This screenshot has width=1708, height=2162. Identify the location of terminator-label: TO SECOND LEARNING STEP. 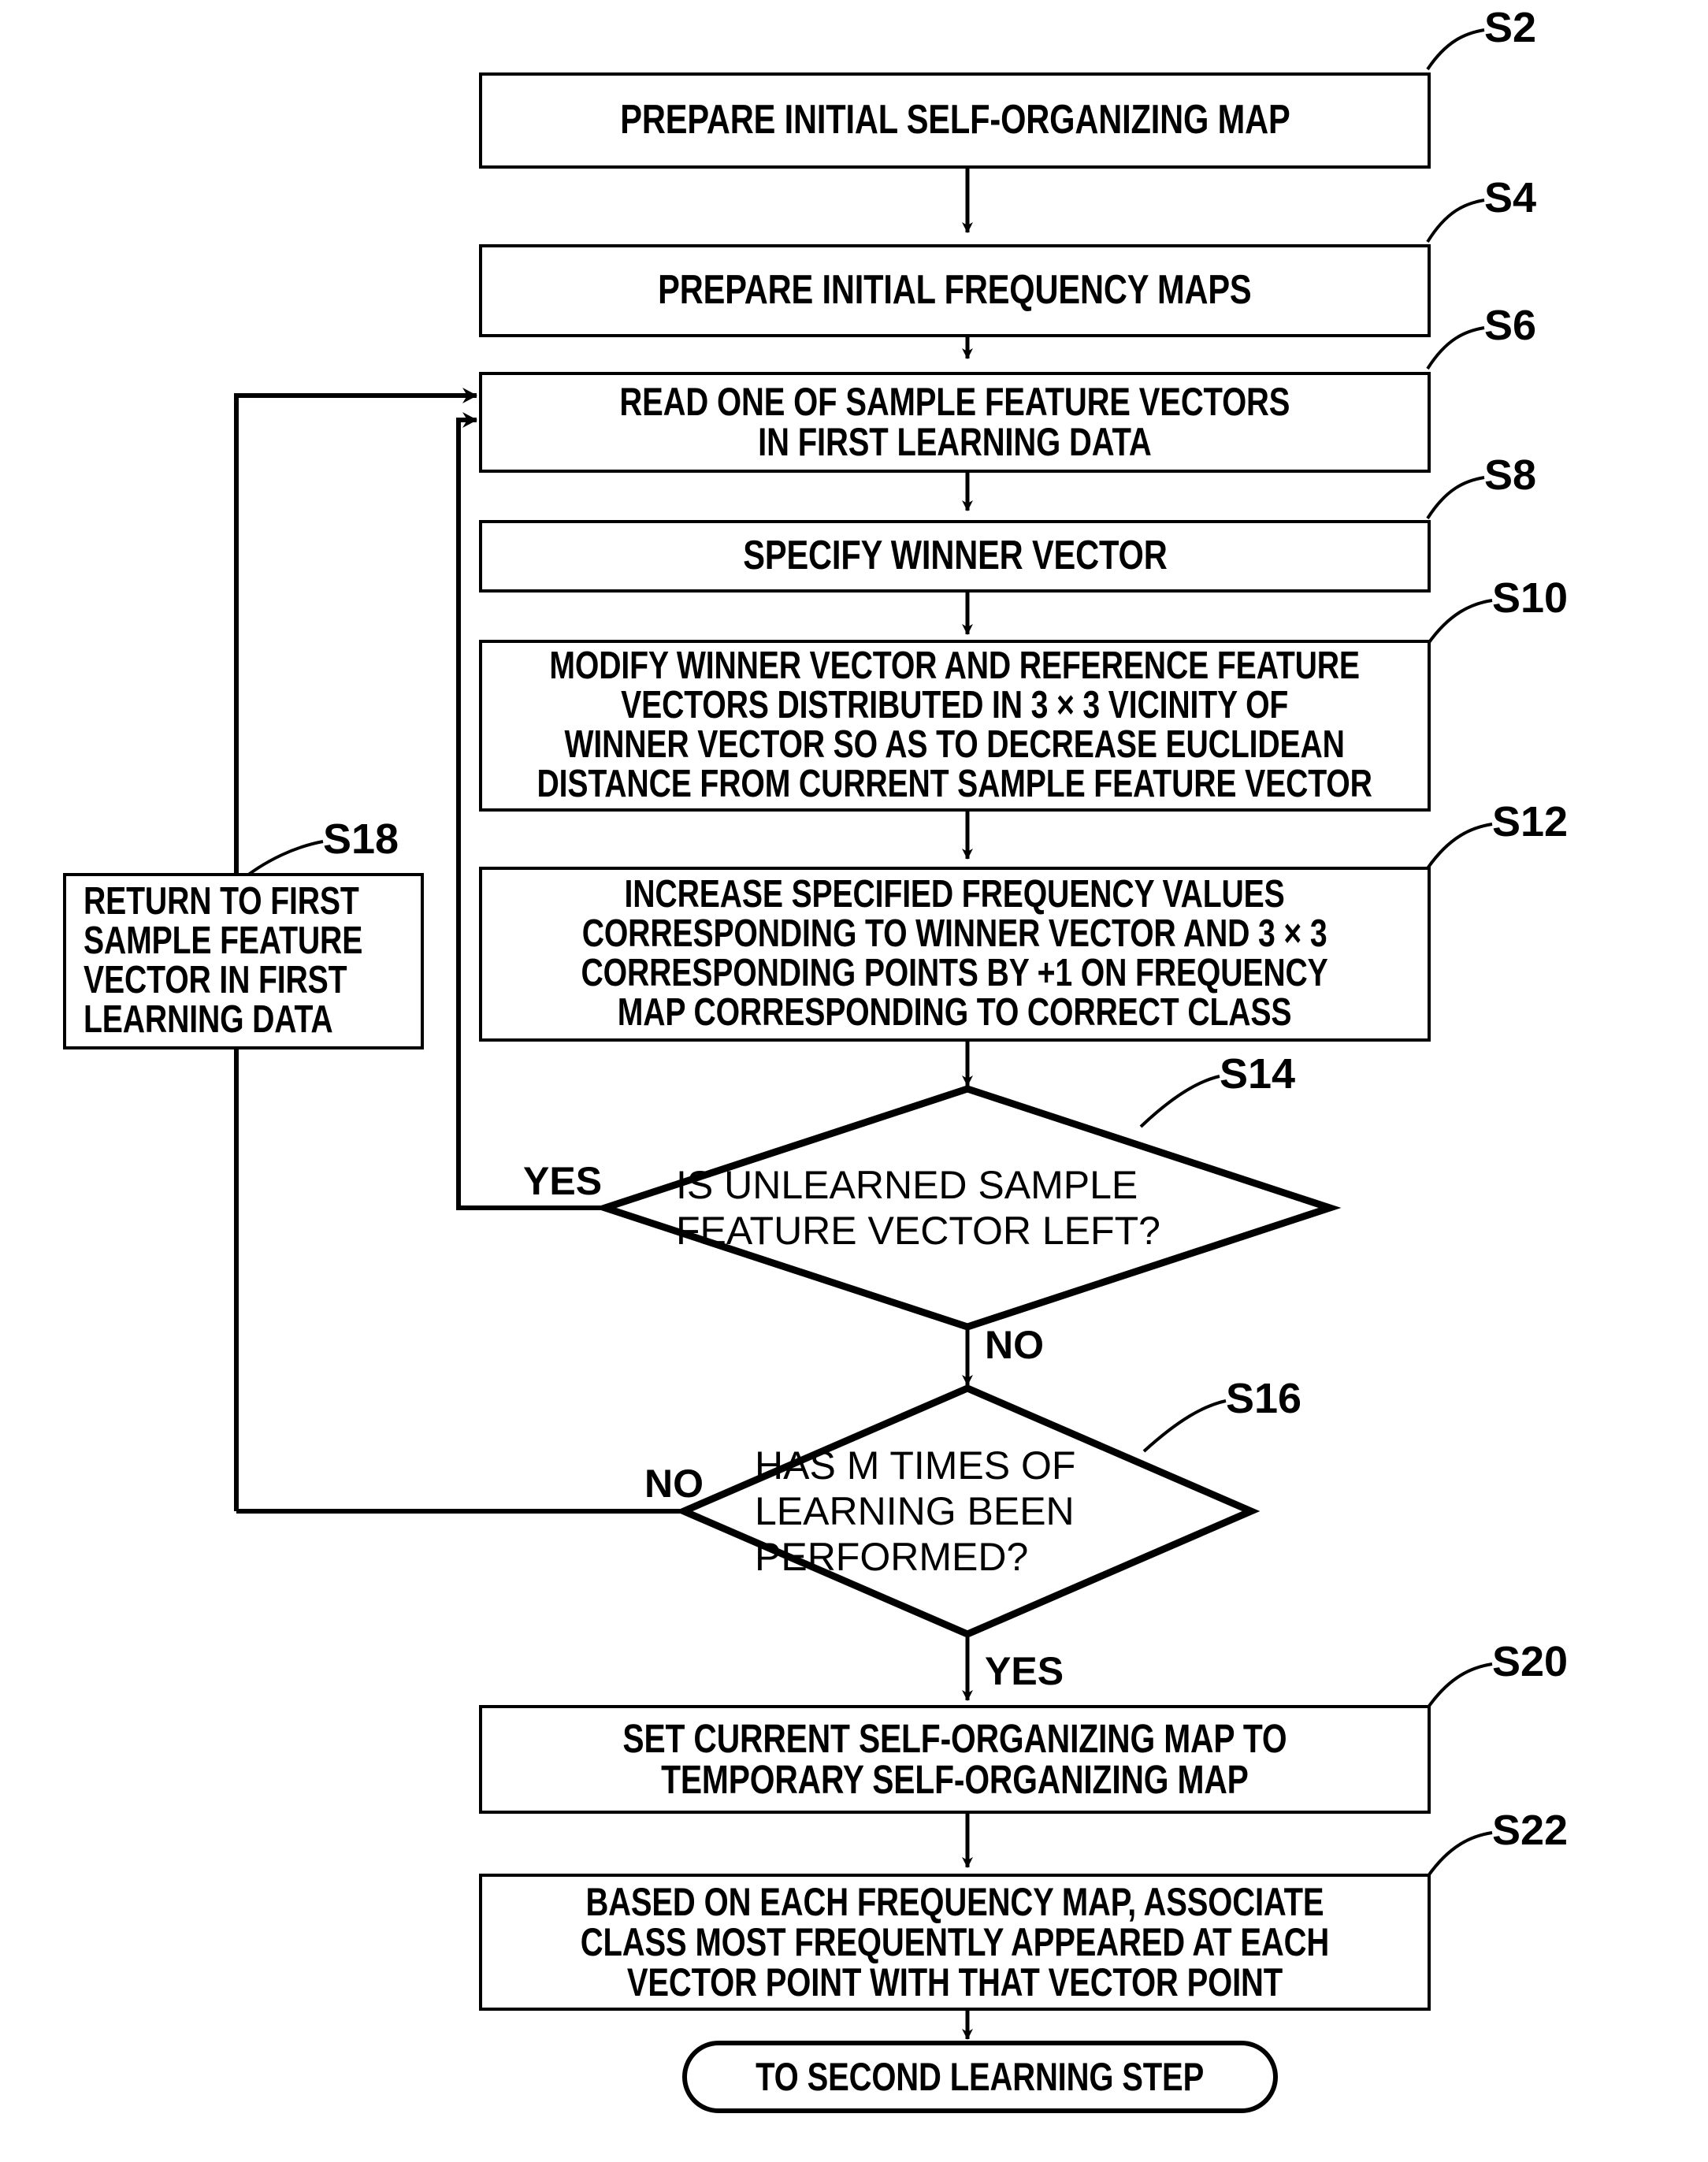
(981, 2076).